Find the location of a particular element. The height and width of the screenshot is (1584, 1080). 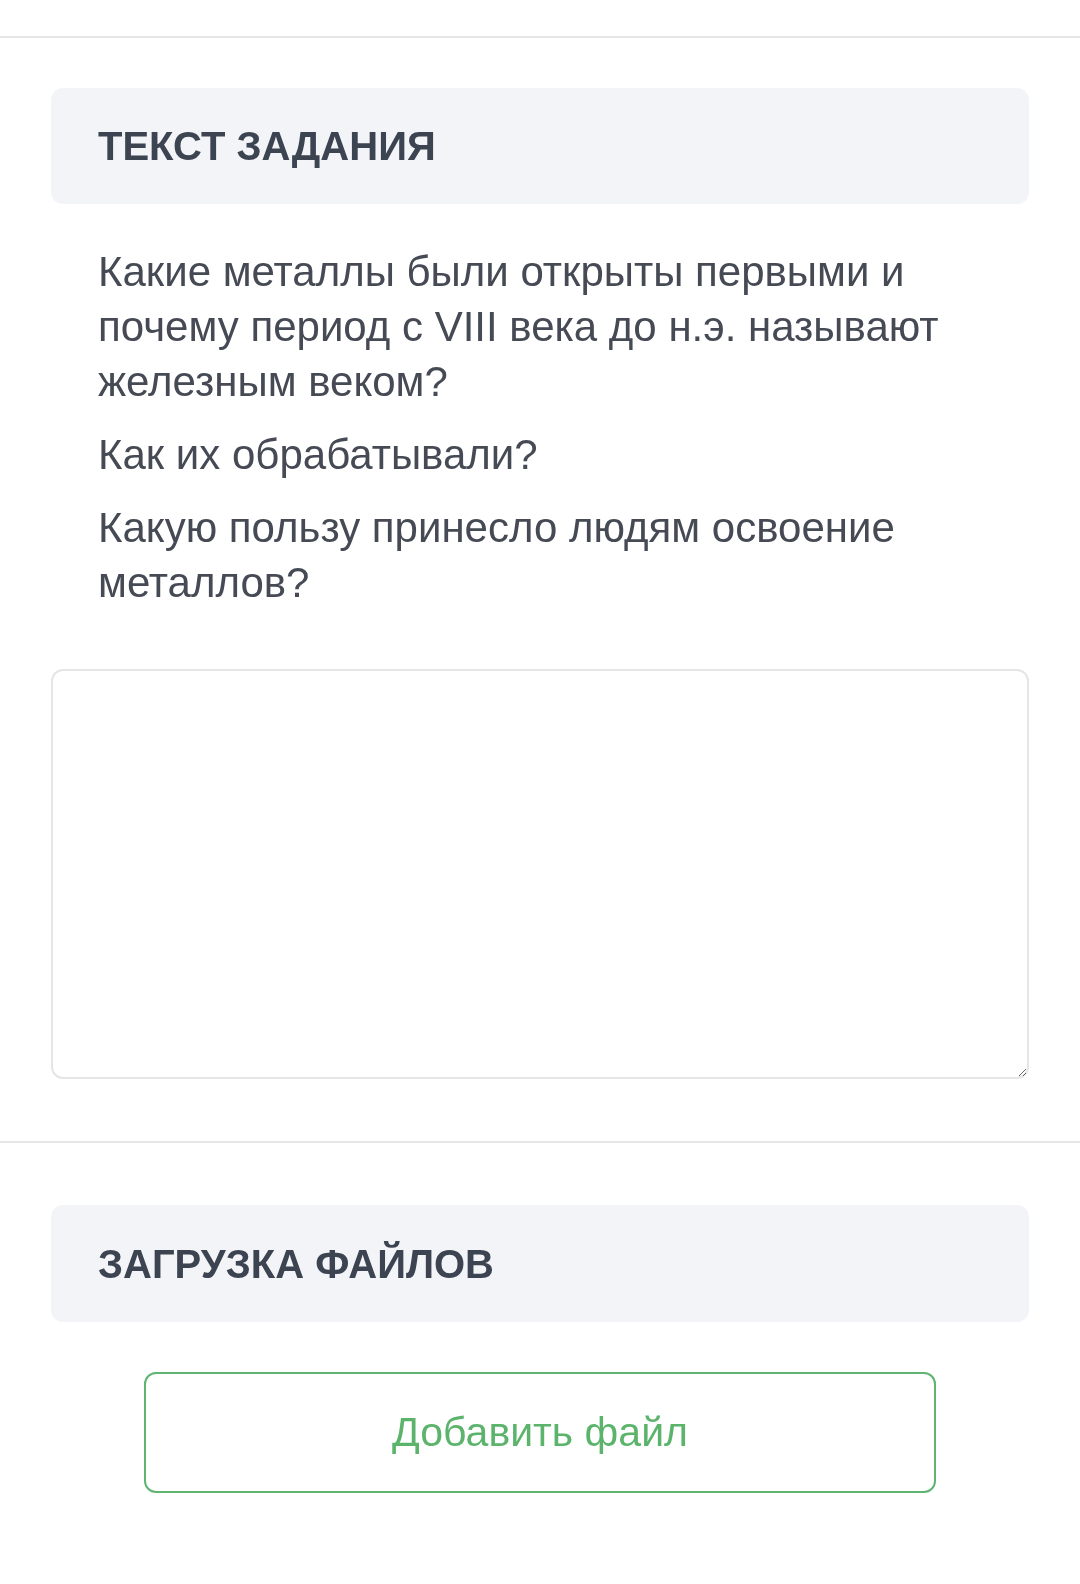

task-text: Какую пользу принесло людям освоение металлов? is located at coordinates (497, 555).